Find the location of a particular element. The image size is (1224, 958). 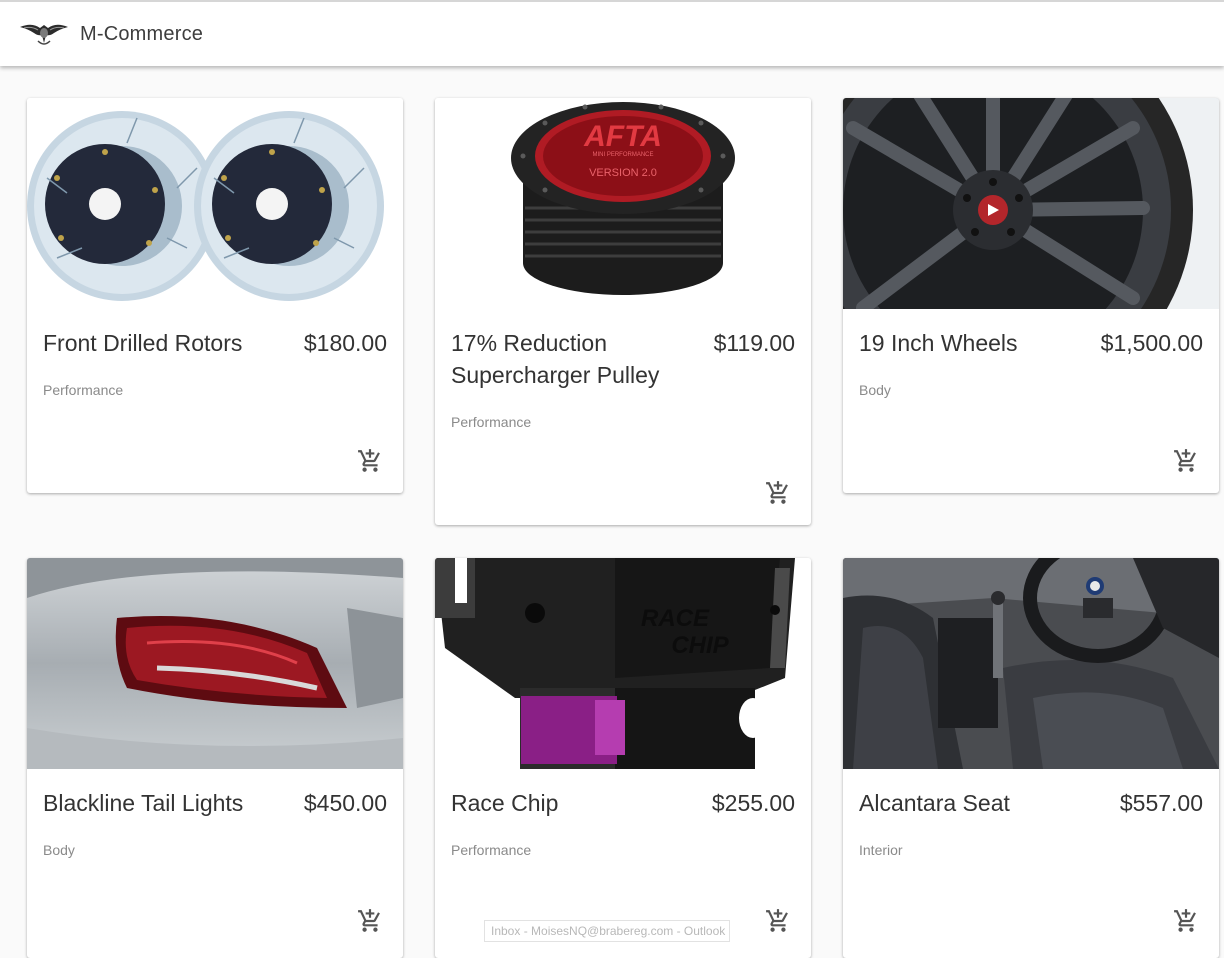

product-name: 19 Inch Wheels is located at coordinates (979, 343).